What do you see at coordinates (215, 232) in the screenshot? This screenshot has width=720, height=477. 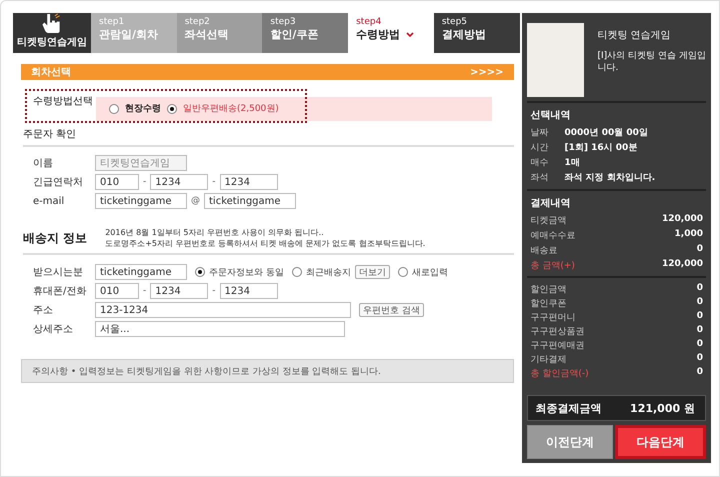 I see `notice-text: 2016년 8월 1일부터 5자리 우편번호 사용이 의무화 됩니다..` at bounding box center [215, 232].